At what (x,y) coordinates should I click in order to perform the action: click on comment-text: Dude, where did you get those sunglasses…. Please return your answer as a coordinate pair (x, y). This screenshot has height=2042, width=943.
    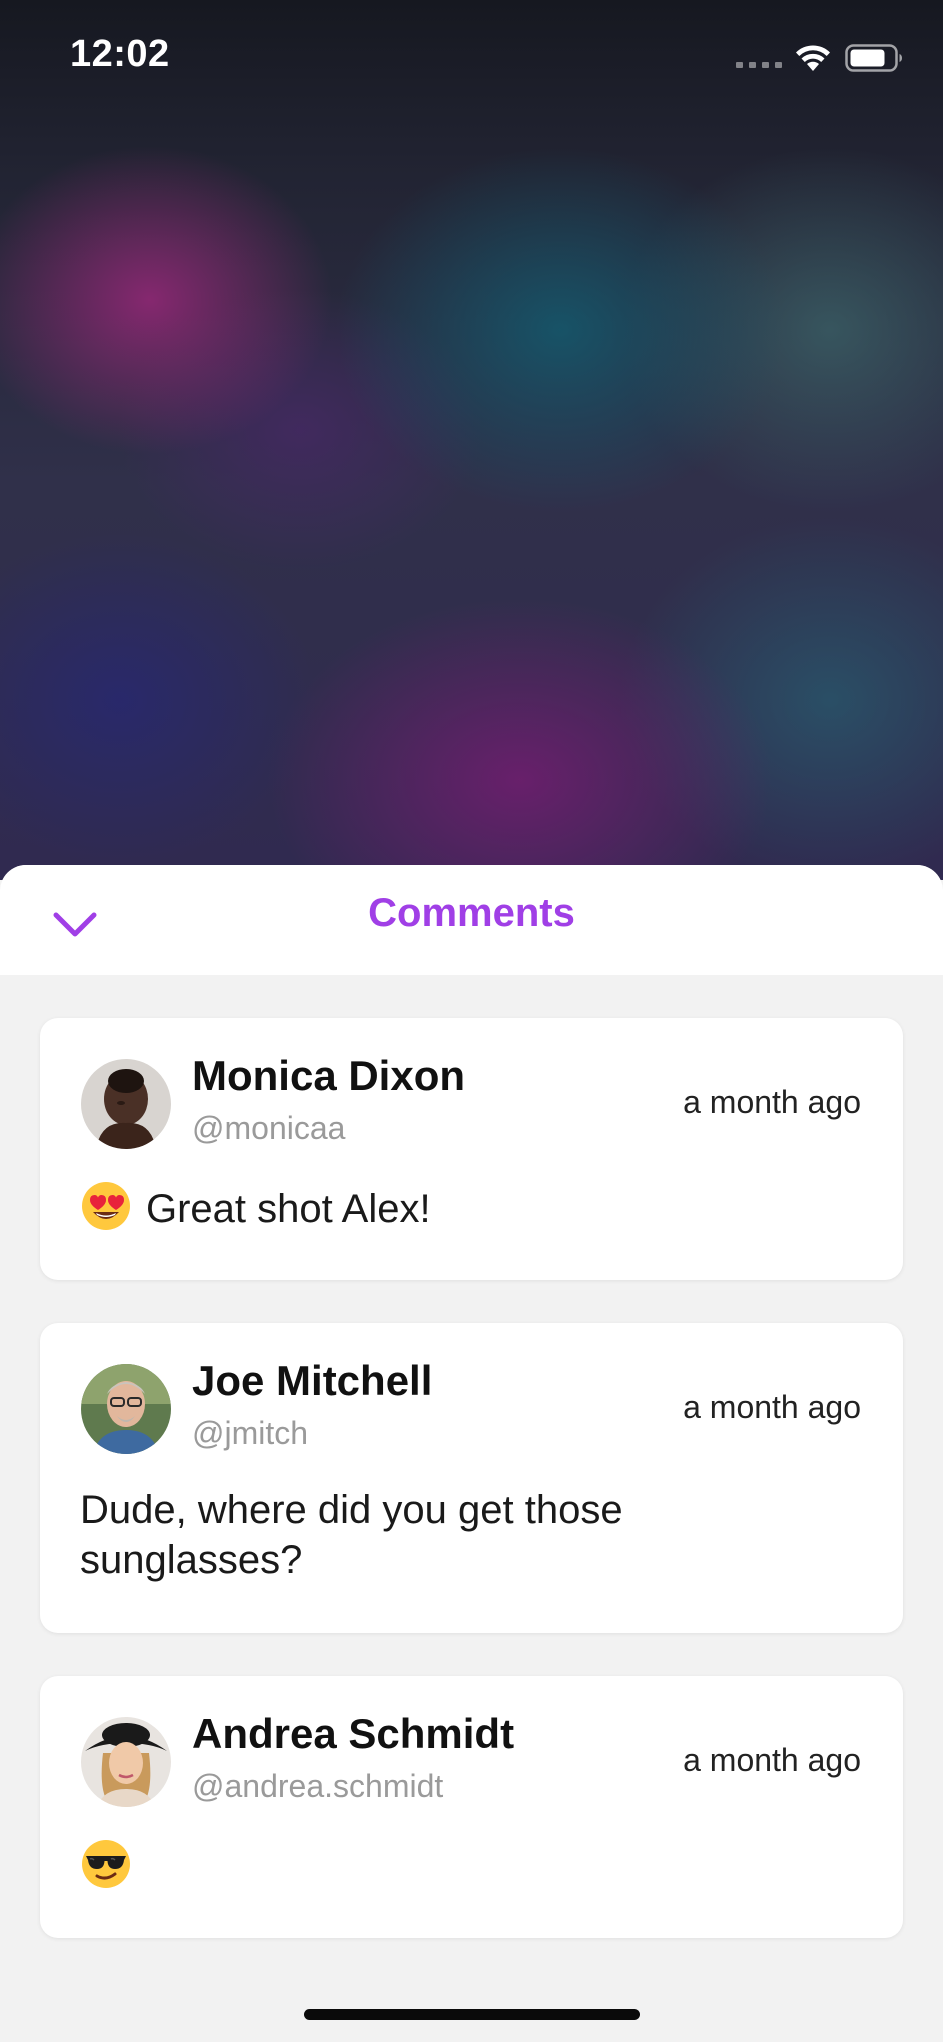
    Looking at the image, I should click on (351, 1535).